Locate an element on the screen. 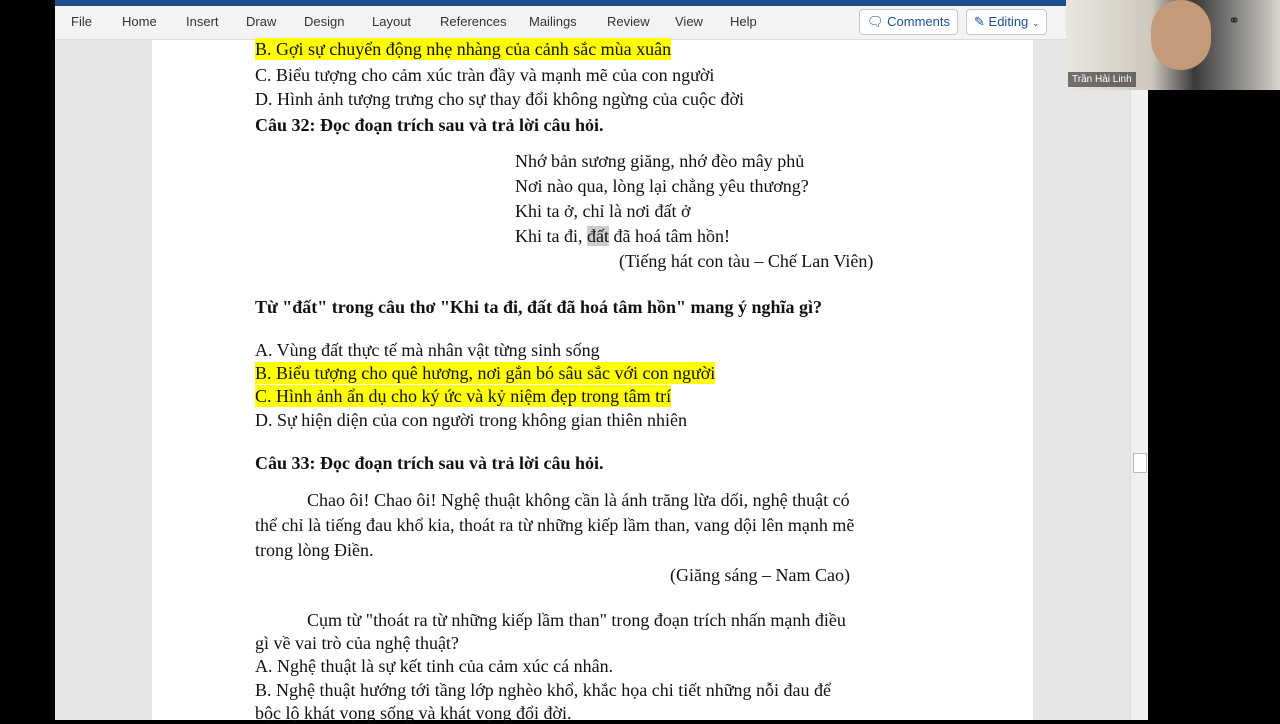 The image size is (1280, 724). webcam-overlay: ⚭ Trần Hải Linh is located at coordinates (1173, 45).